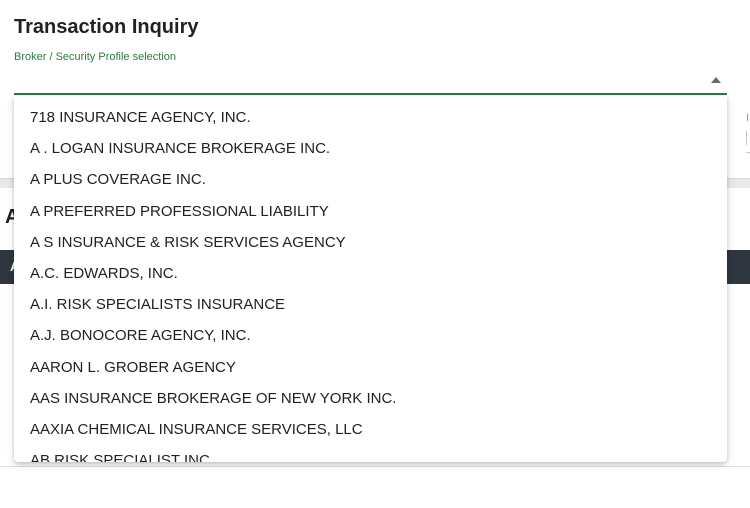  What do you see at coordinates (370, 453) in the screenshot?
I see `broker-option: AB RISK SPECIALIST INC.` at bounding box center [370, 453].